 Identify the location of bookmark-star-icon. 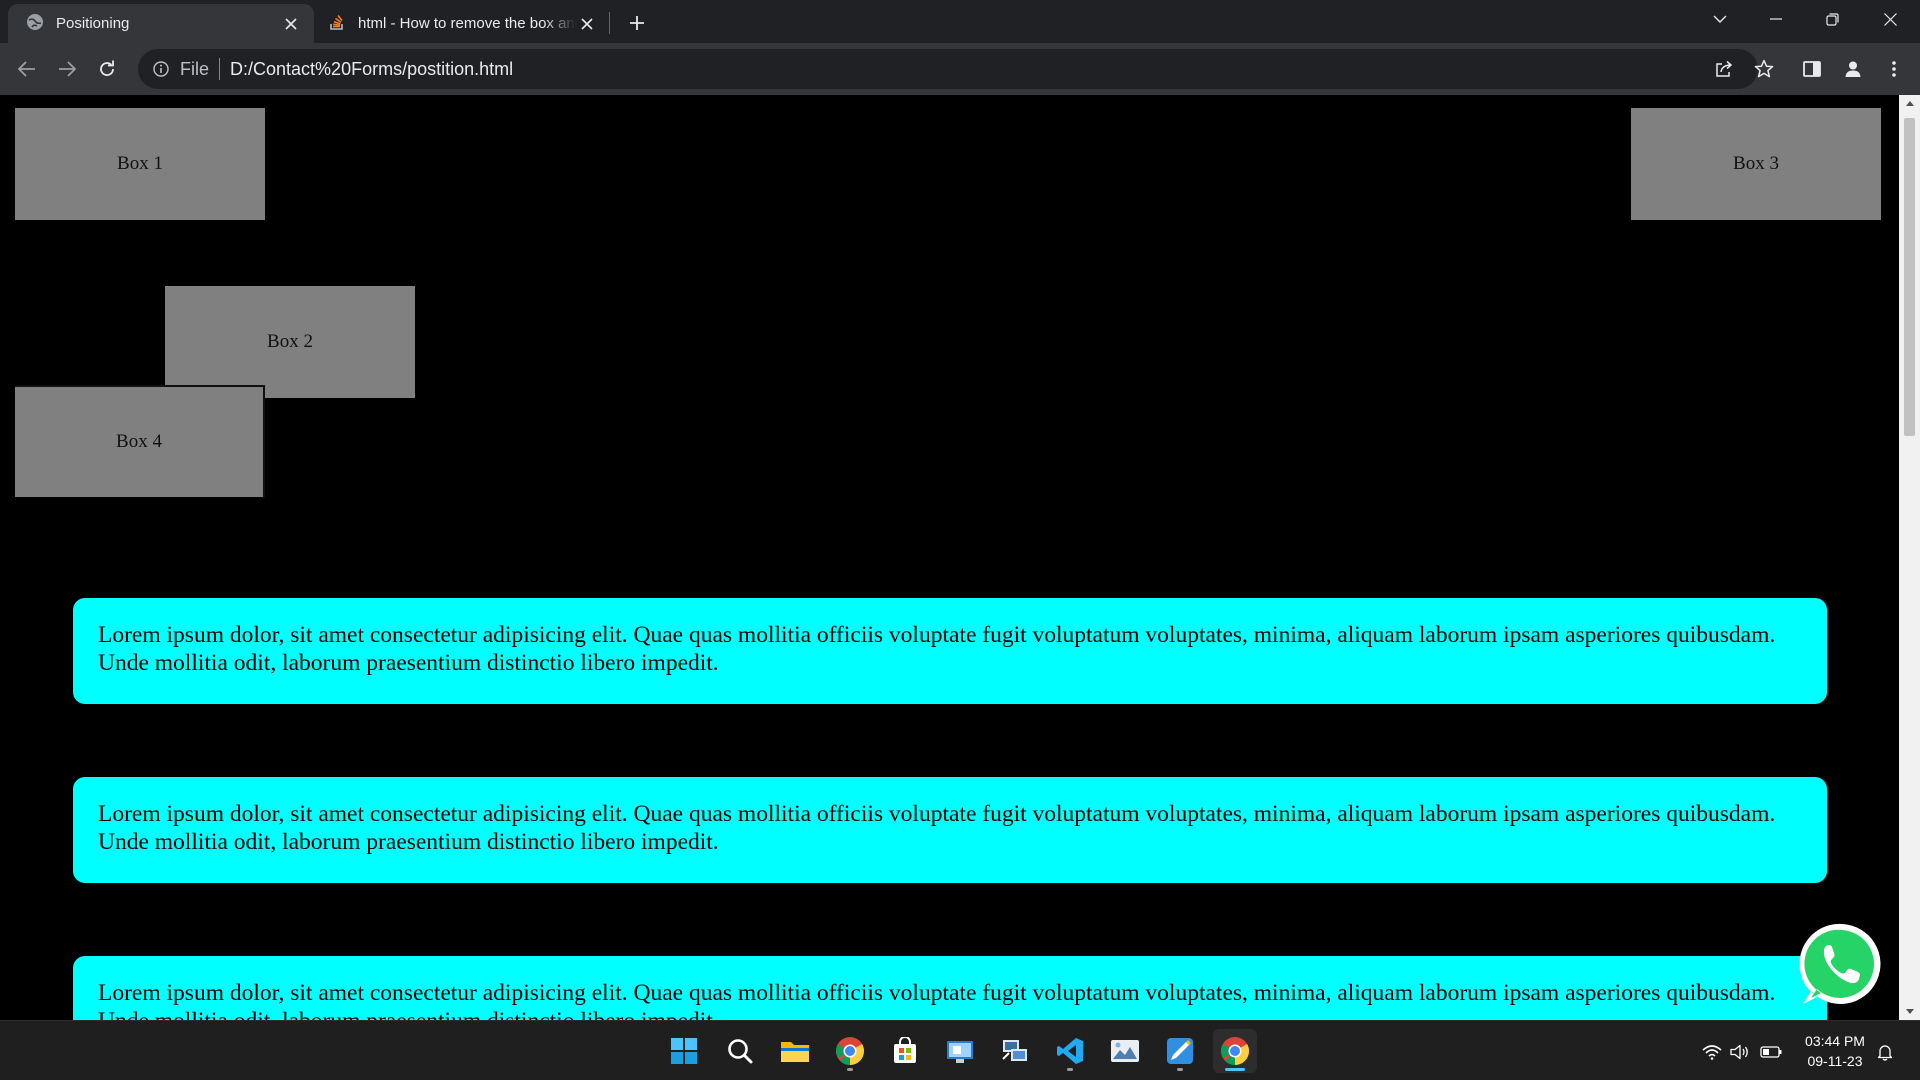
(1764, 69).